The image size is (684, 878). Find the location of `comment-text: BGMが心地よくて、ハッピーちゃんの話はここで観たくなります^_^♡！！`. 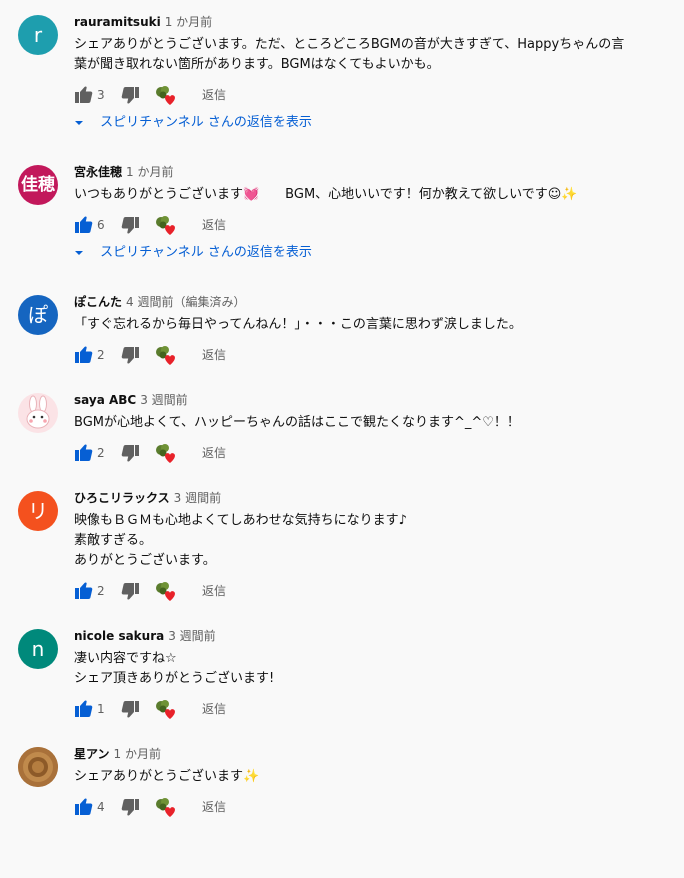

comment-text: BGMが心地よくて、ハッピーちゃんの話はここで観たくなります^_^♡！！ is located at coordinates (297, 422).